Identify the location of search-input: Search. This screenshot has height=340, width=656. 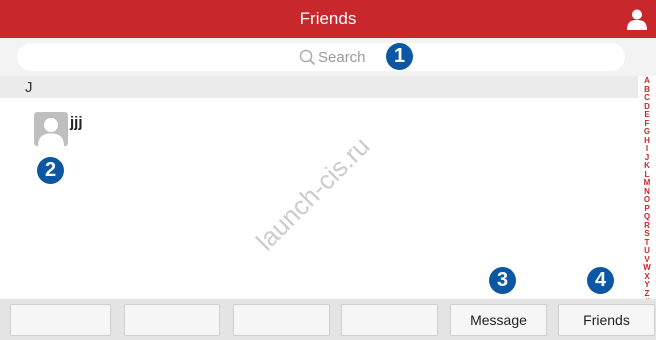
(321, 57).